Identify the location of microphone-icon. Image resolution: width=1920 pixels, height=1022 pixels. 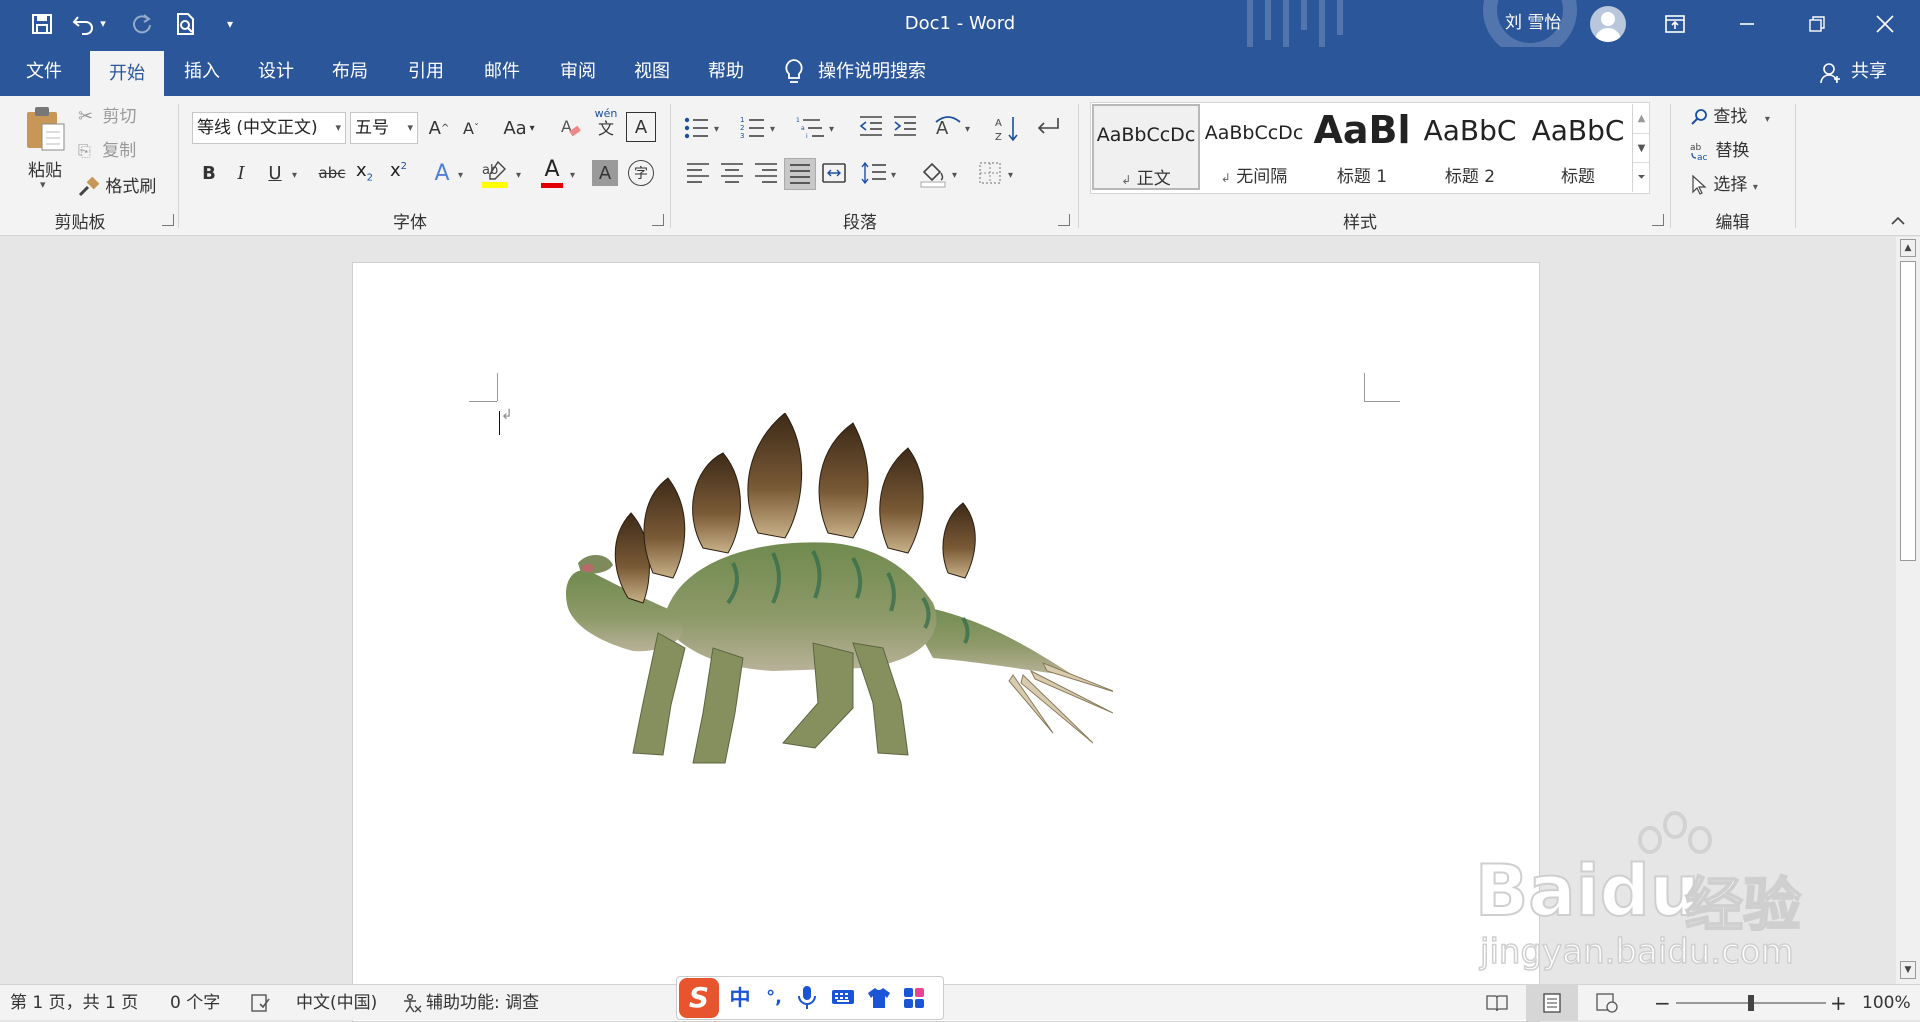
(808, 999).